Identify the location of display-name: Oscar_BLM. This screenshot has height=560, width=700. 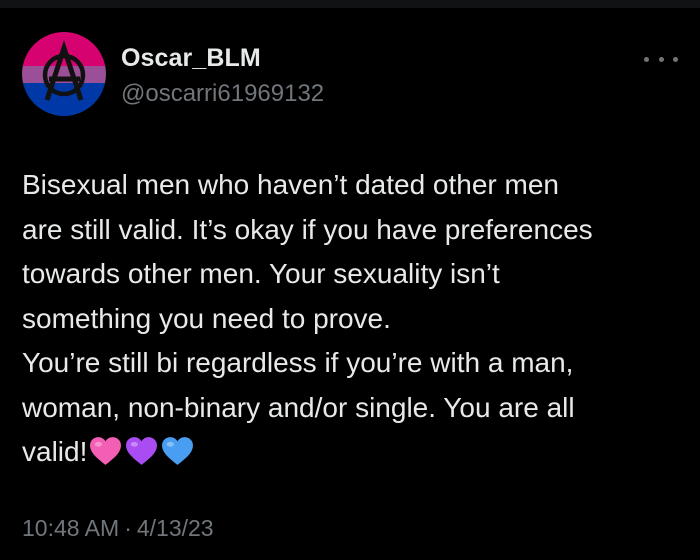
(191, 58).